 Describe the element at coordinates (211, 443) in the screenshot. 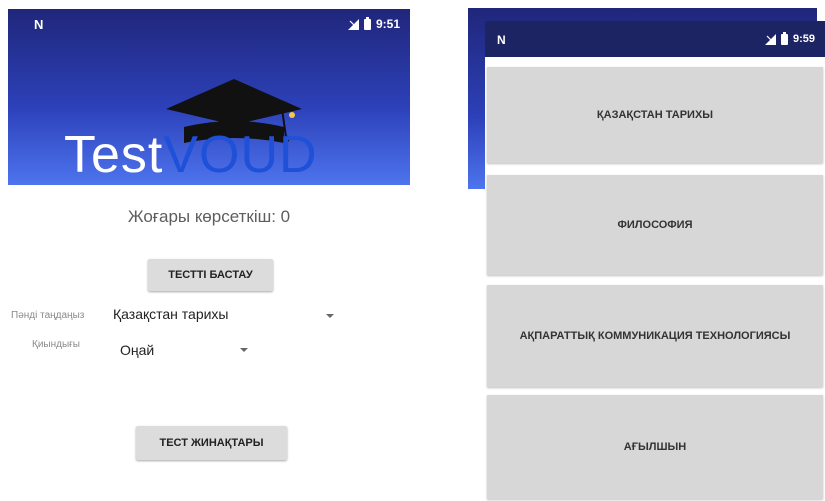

I see `test-collections-button: ТЕСТ ЖИНАҚТАРЫ` at that location.